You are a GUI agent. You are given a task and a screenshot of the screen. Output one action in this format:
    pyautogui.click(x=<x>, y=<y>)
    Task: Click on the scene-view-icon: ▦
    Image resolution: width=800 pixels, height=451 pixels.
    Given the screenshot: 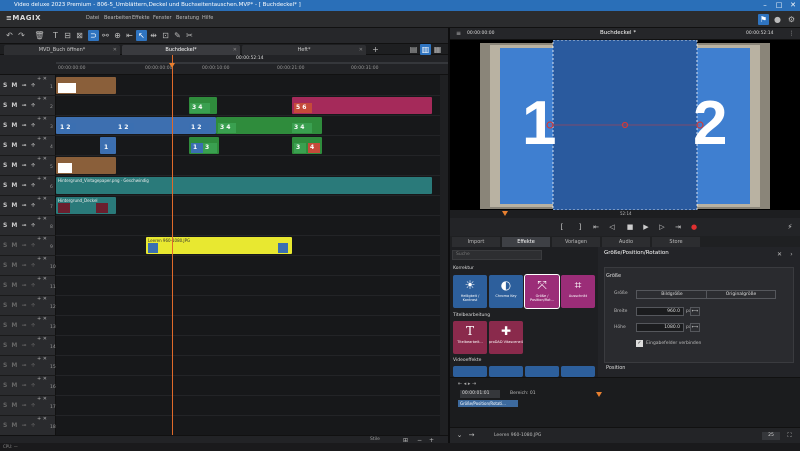 What is the action you would take?
    pyautogui.click(x=437, y=49)
    